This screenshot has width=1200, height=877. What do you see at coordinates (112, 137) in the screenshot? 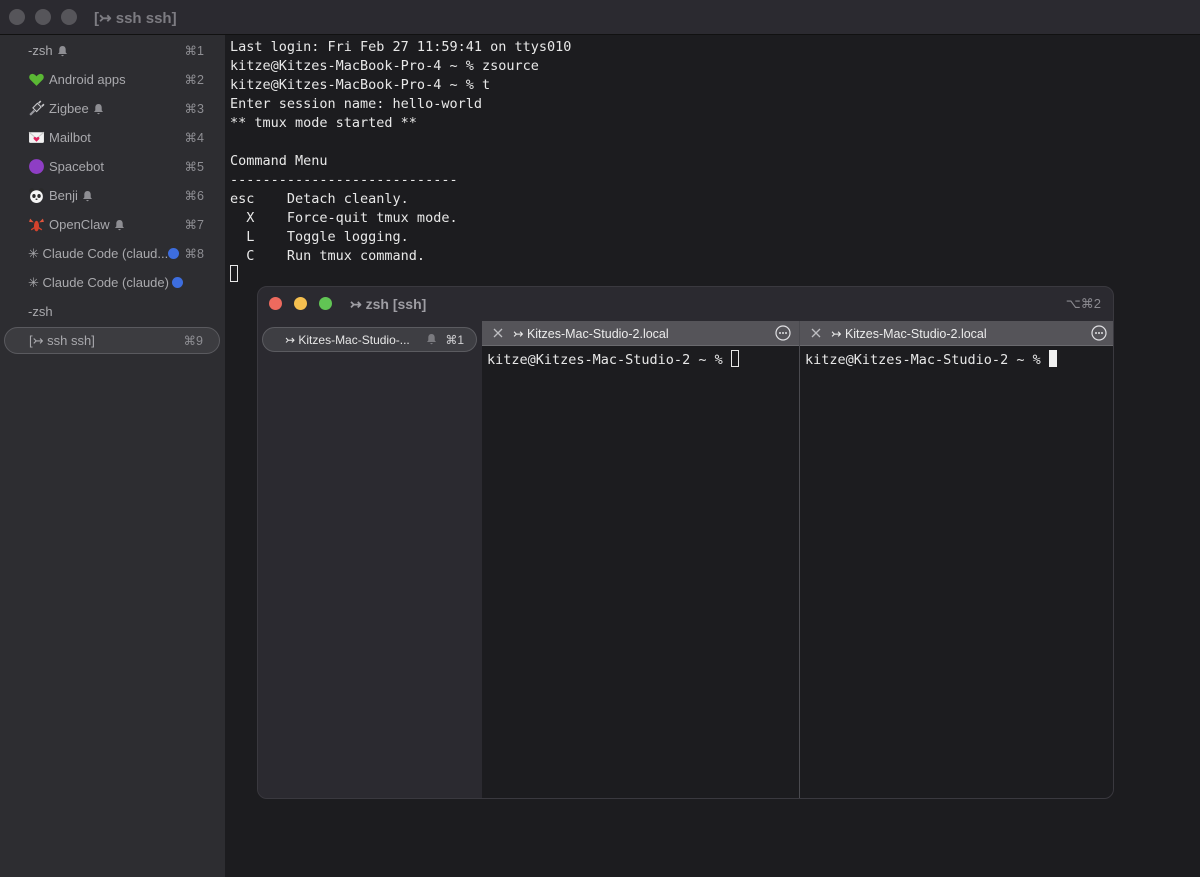
I see `sidebar-item-mailbot: Mailbot ⌘4` at bounding box center [112, 137].